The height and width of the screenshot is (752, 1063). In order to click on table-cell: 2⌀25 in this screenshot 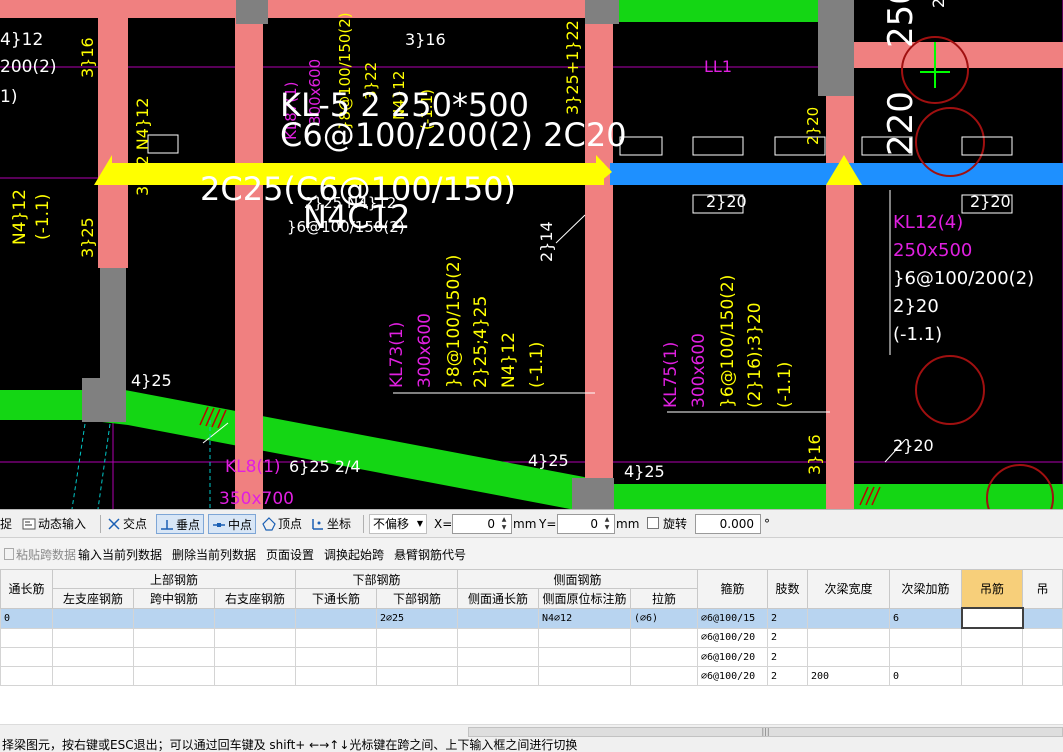, I will do `click(417, 618)`.